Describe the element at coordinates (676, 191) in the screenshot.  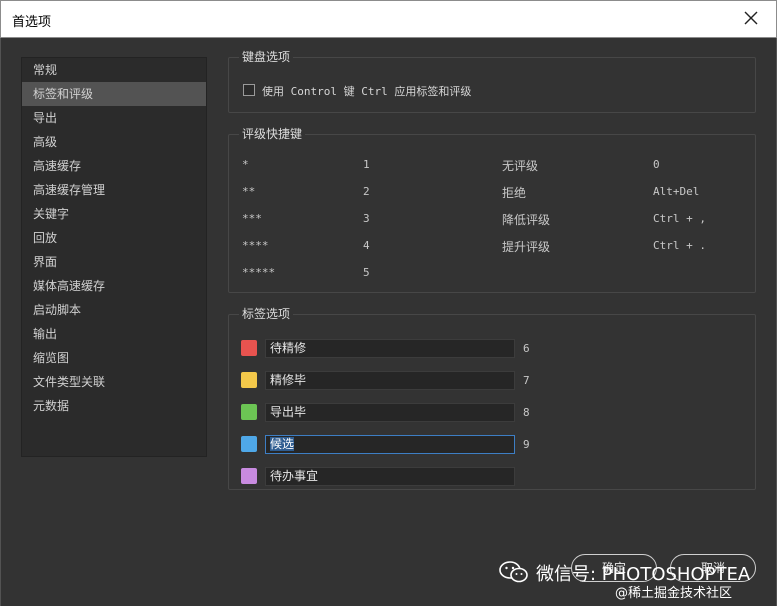
I see `rating-shortcut: Alt+Del` at that location.